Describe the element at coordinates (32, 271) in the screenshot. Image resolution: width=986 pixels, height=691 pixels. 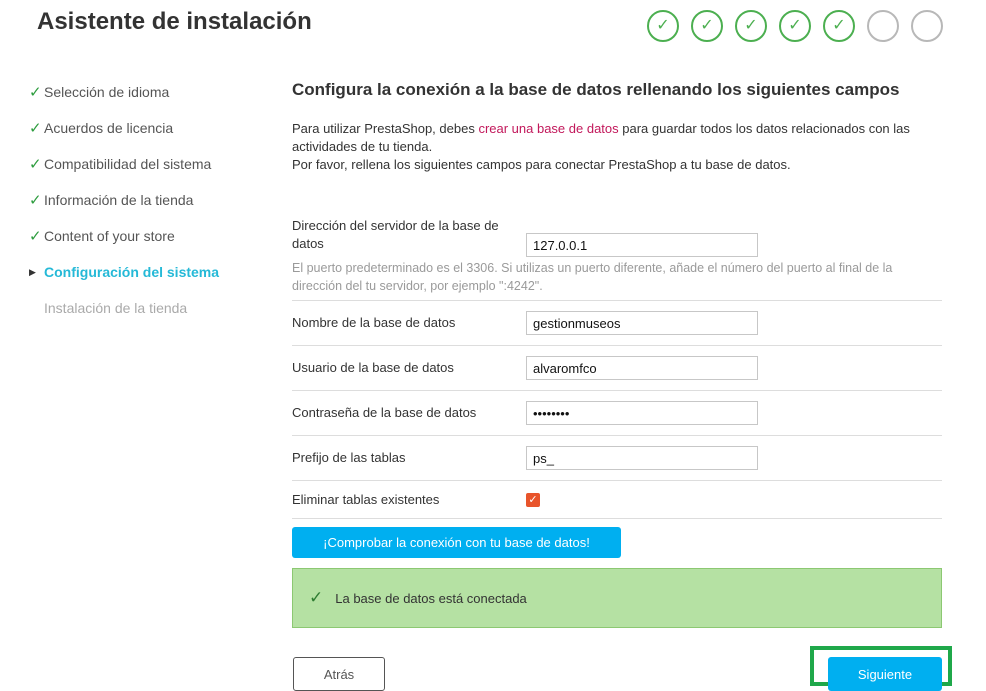
I see `caret-right-icon: ▶` at that location.